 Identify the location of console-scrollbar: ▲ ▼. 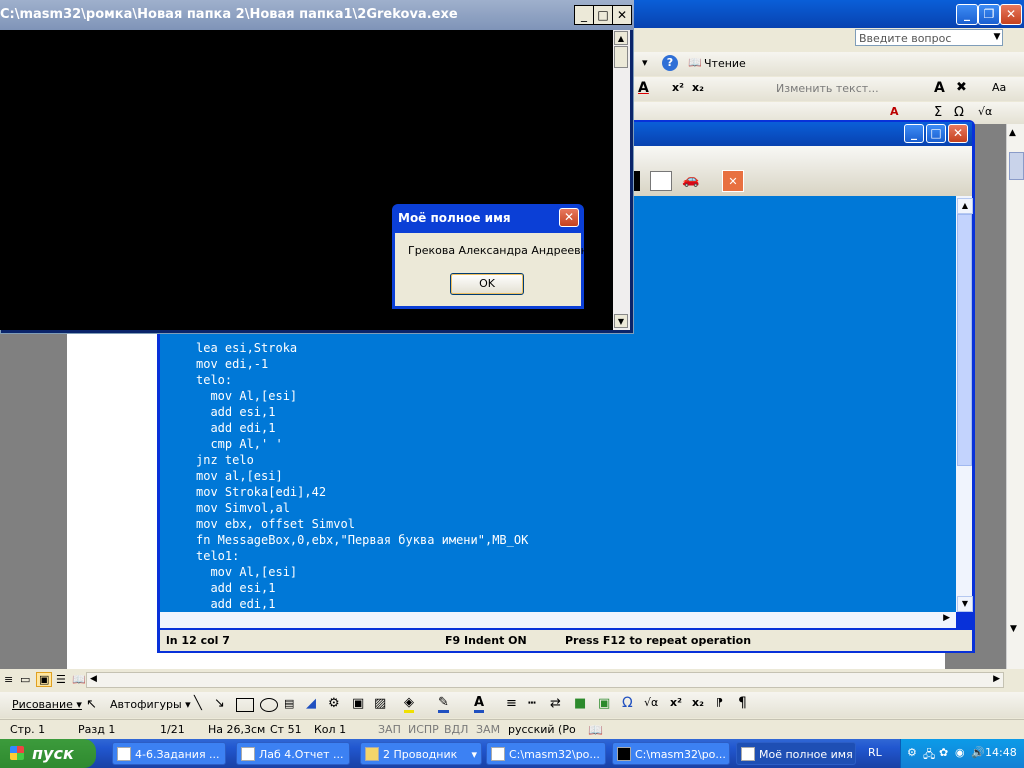
(621, 180).